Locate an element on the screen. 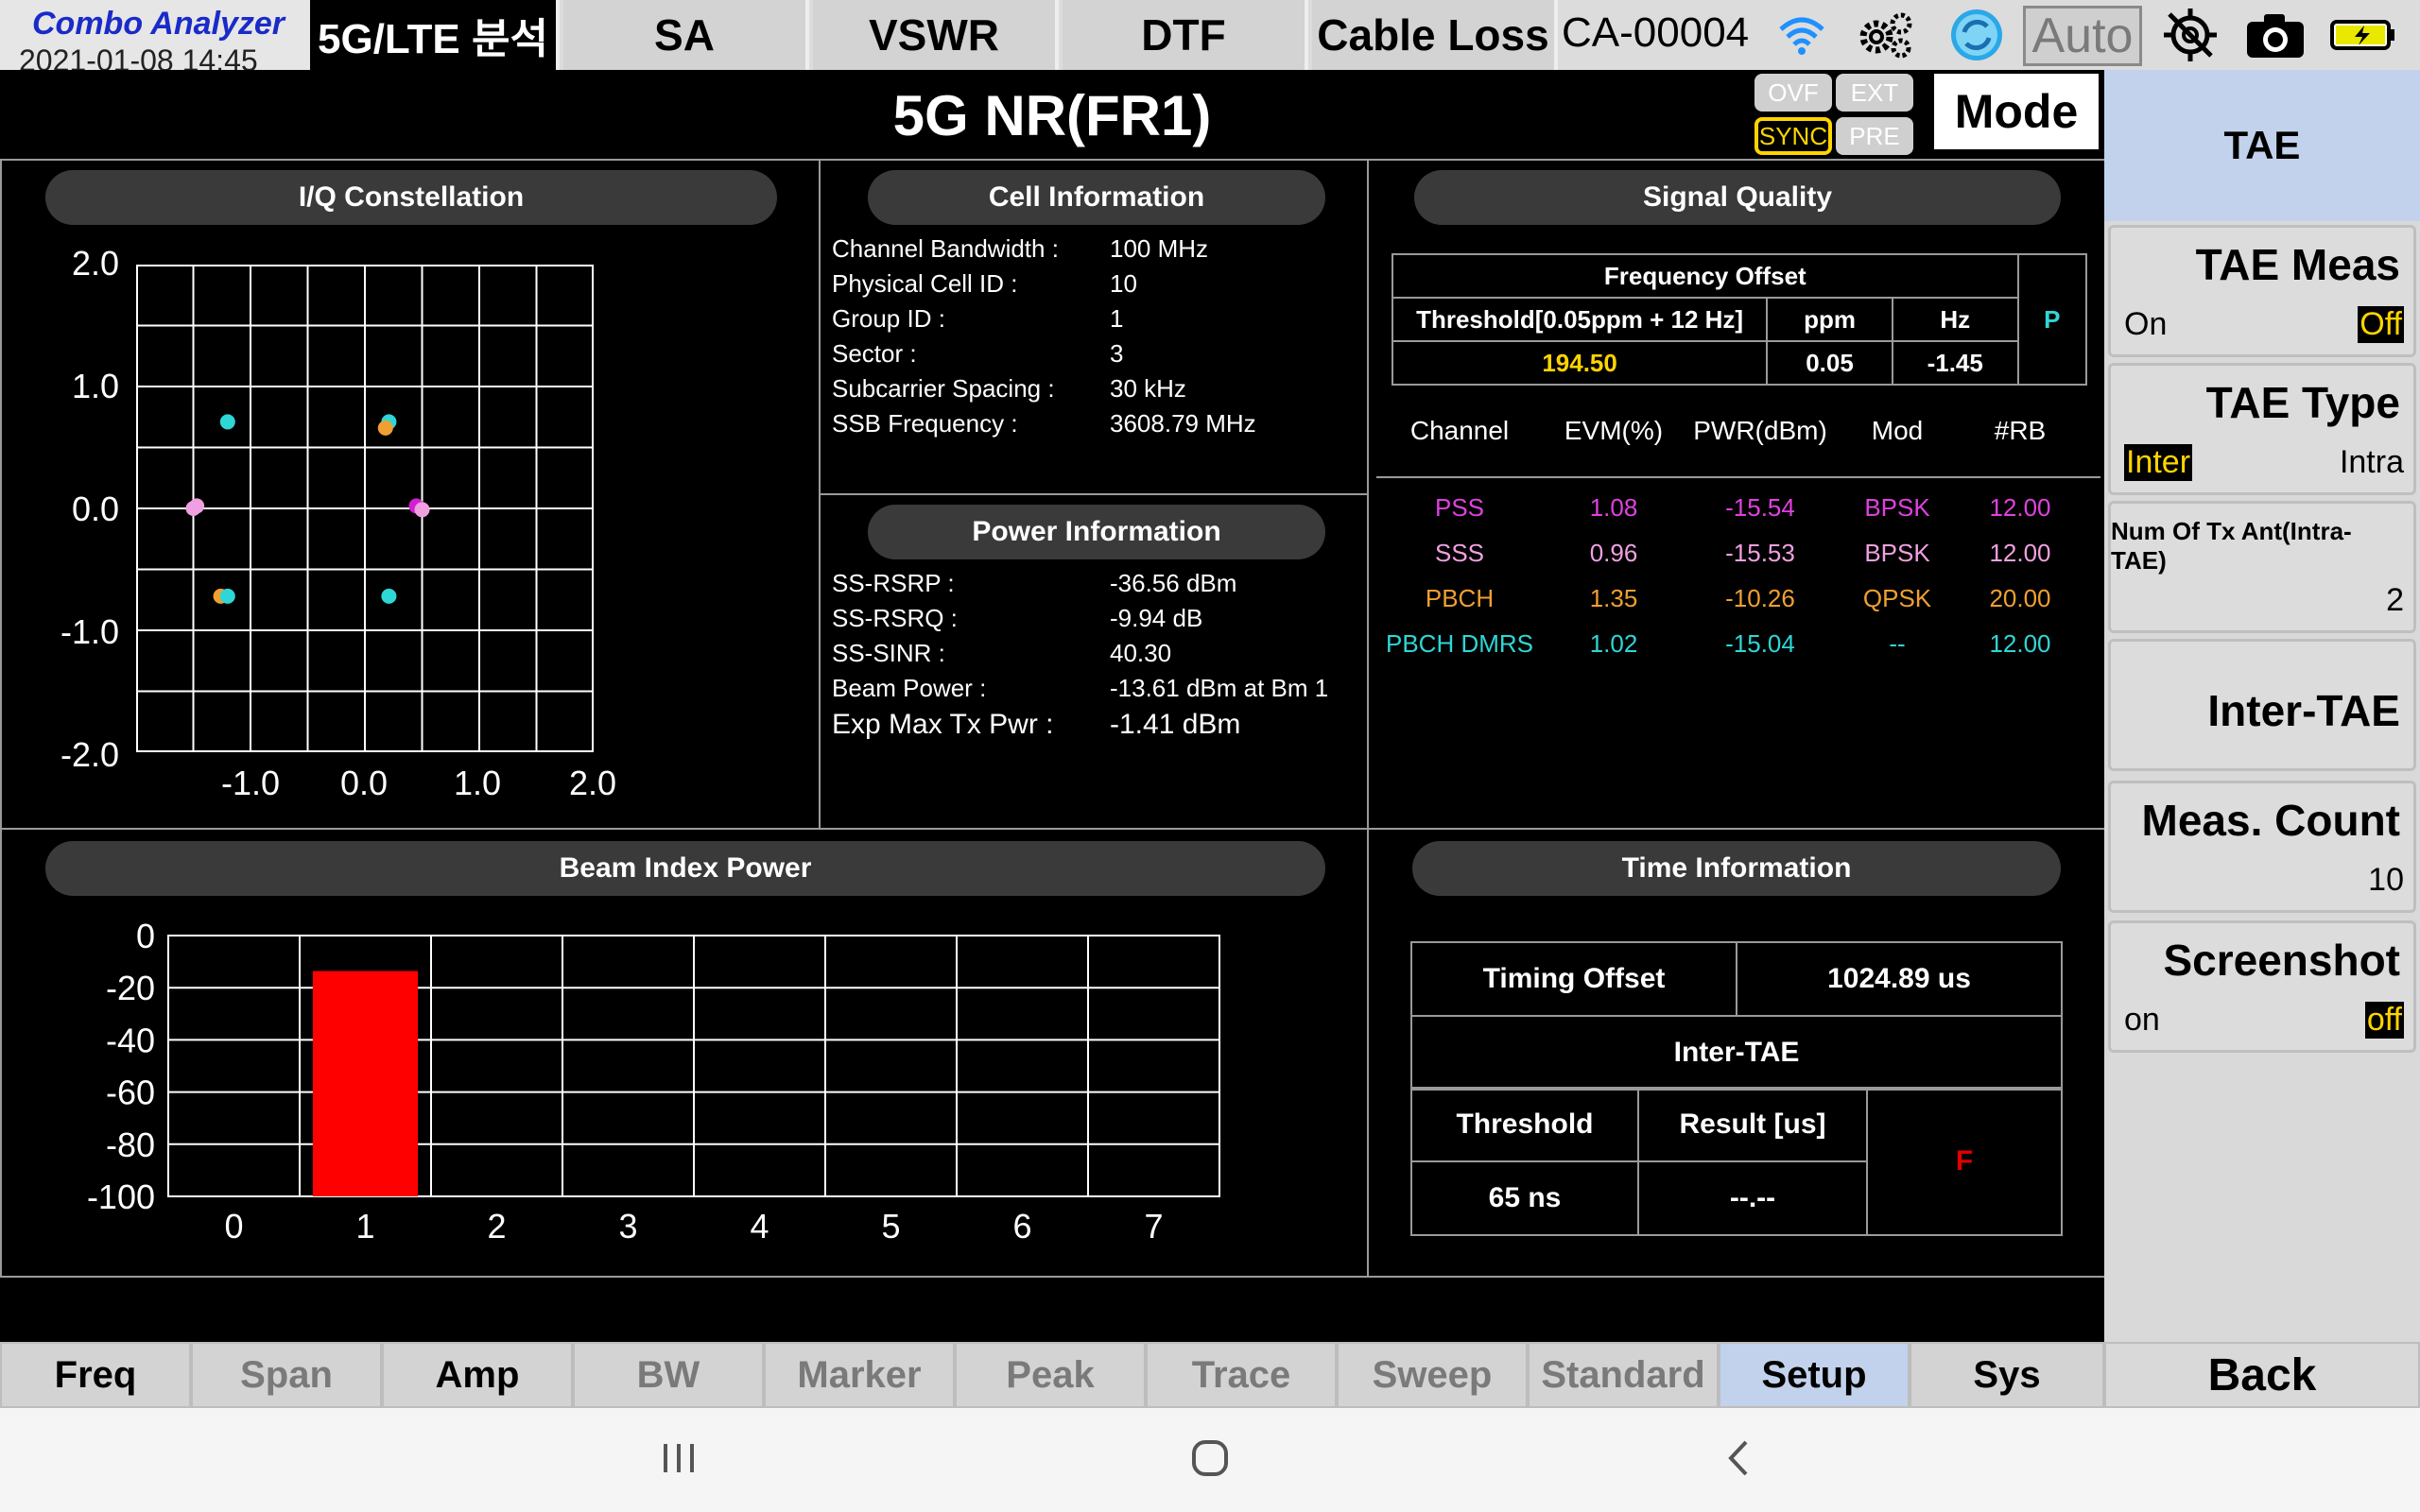  target-icon is located at coordinates (2190, 35).